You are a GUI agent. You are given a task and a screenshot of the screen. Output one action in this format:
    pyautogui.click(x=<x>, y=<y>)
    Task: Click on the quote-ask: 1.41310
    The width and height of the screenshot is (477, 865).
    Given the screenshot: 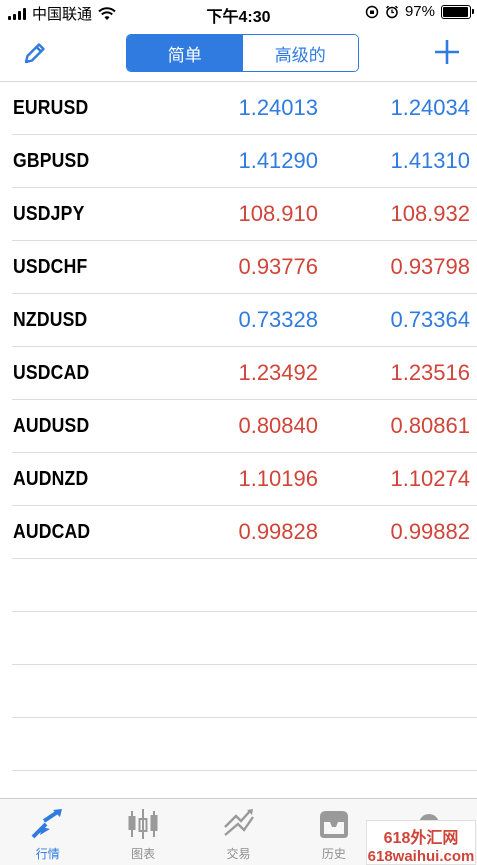 What is the action you would take?
    pyautogui.click(x=430, y=160)
    